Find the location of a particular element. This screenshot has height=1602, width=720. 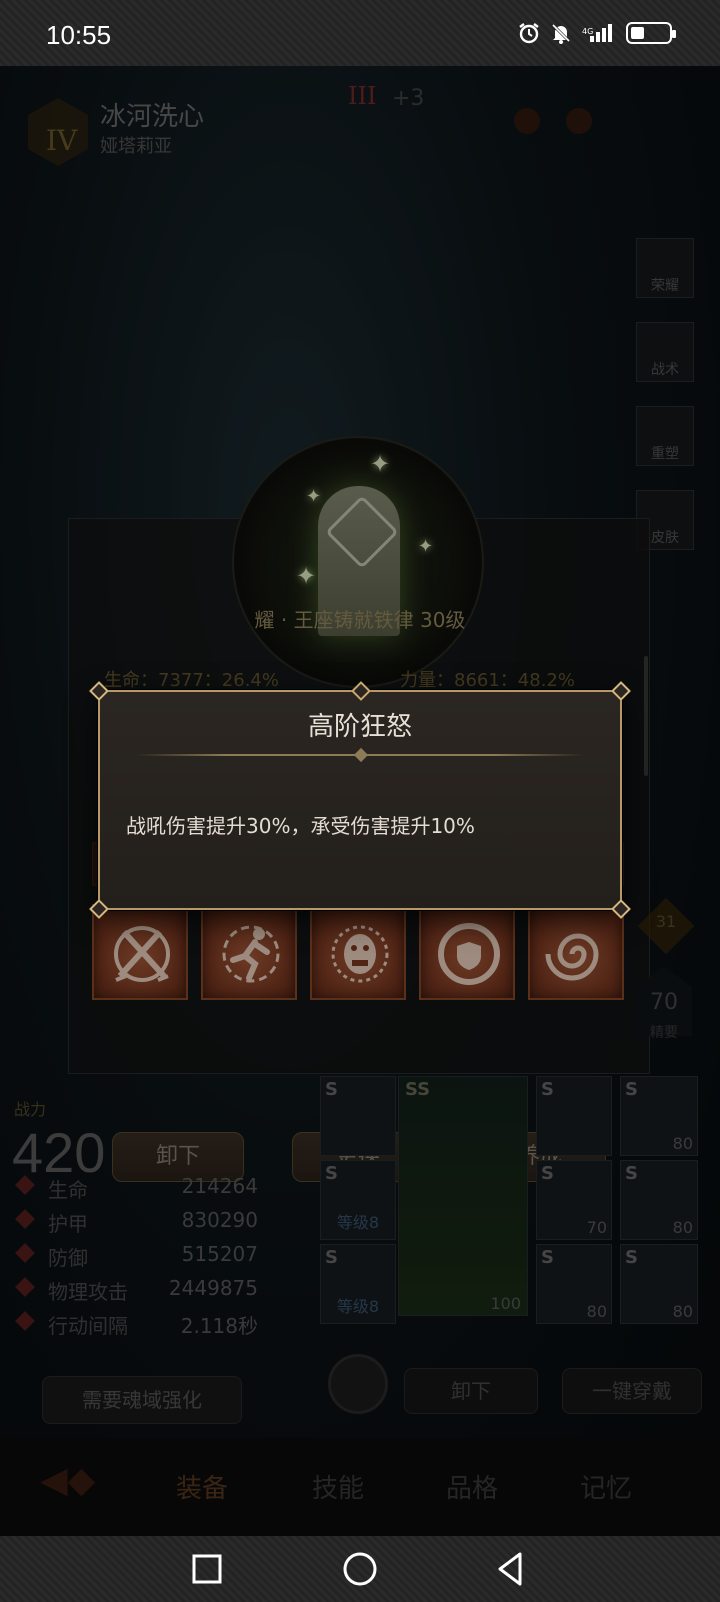

popup-divider-ornament is located at coordinates (361, 755).